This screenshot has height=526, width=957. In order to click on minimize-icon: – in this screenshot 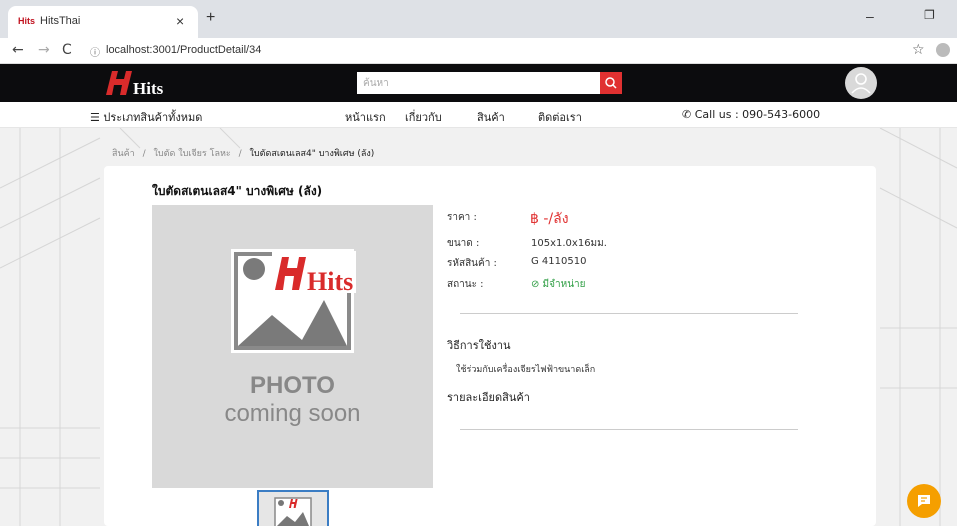, I will do `click(870, 16)`.